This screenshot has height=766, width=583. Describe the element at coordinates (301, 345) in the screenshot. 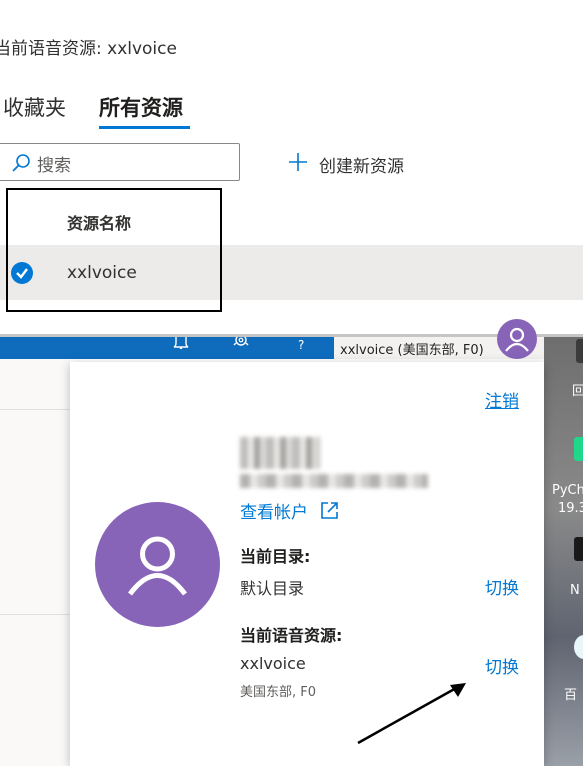

I see `help-icon: ?` at that location.